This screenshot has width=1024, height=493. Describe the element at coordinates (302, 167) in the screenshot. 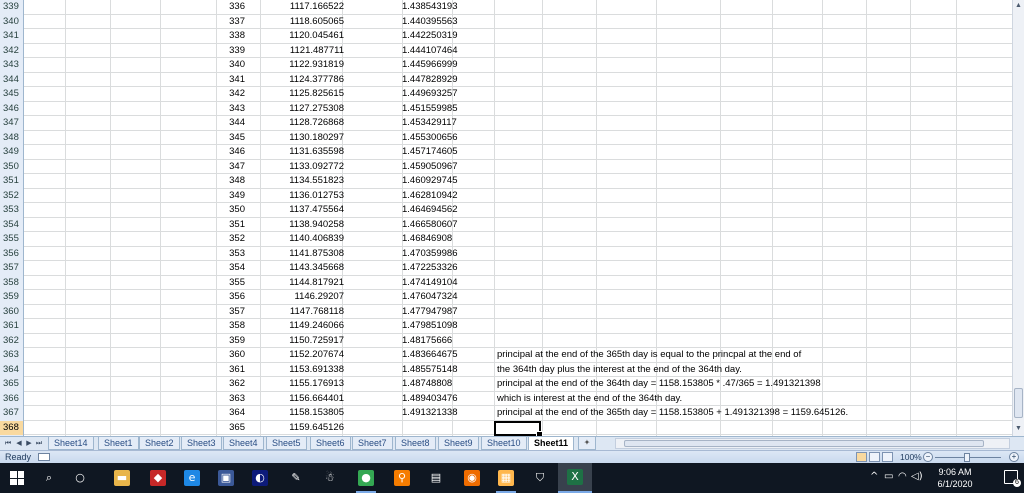

I see `principal-cell: 1133.092772` at that location.